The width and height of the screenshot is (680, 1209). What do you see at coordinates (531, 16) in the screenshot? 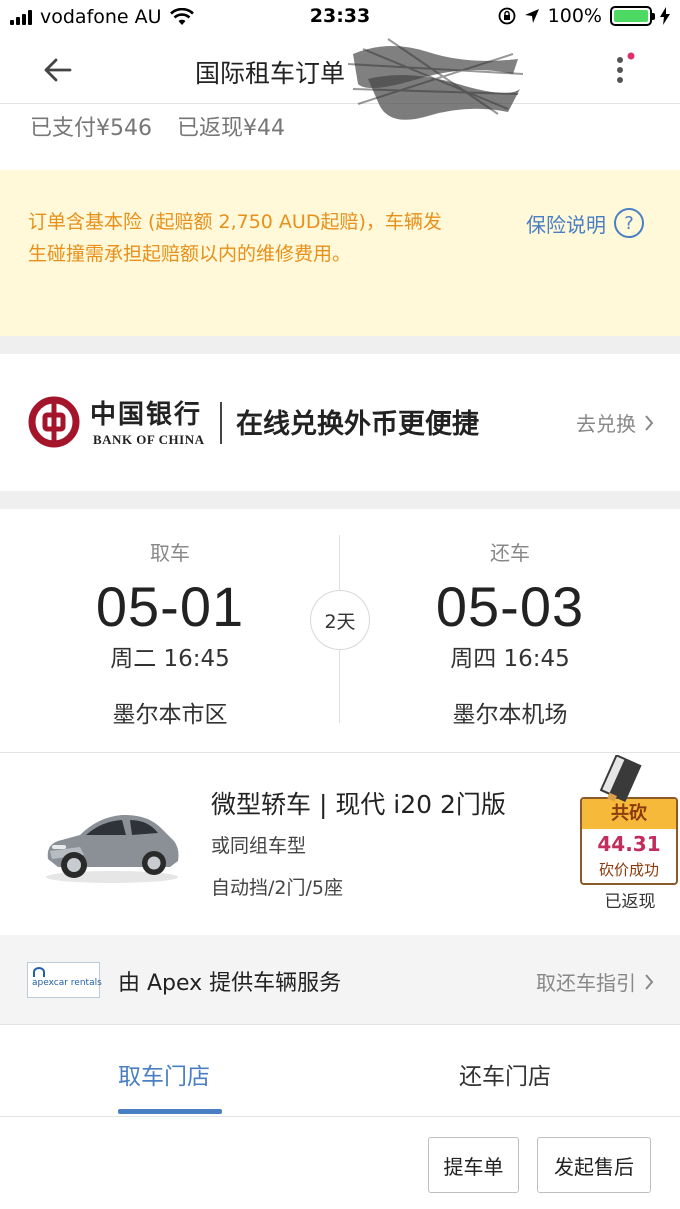
I see `location-arrow-icon` at bounding box center [531, 16].